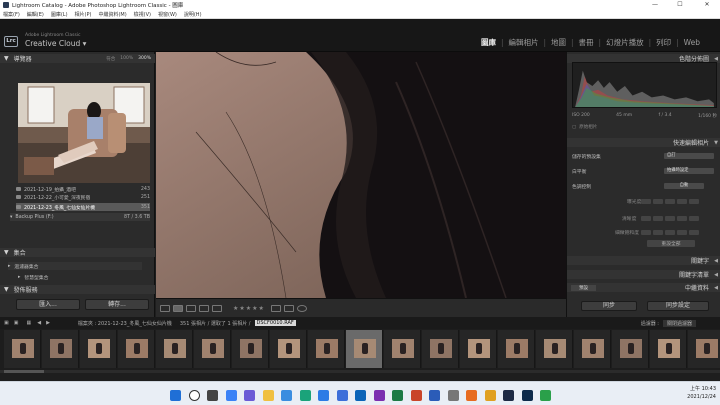 The image size is (720, 405). What do you see at coordinates (453, 395) in the screenshot?
I see `settings-icon` at bounding box center [453, 395].